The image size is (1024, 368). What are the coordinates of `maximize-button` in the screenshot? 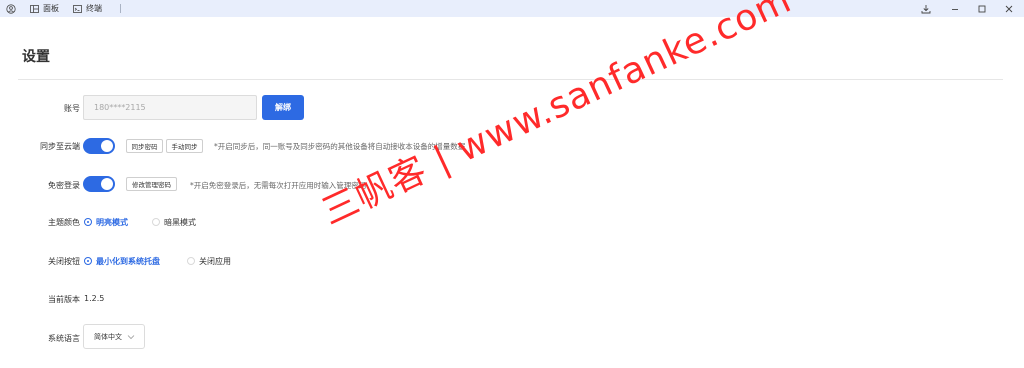 It's located at (982, 8).